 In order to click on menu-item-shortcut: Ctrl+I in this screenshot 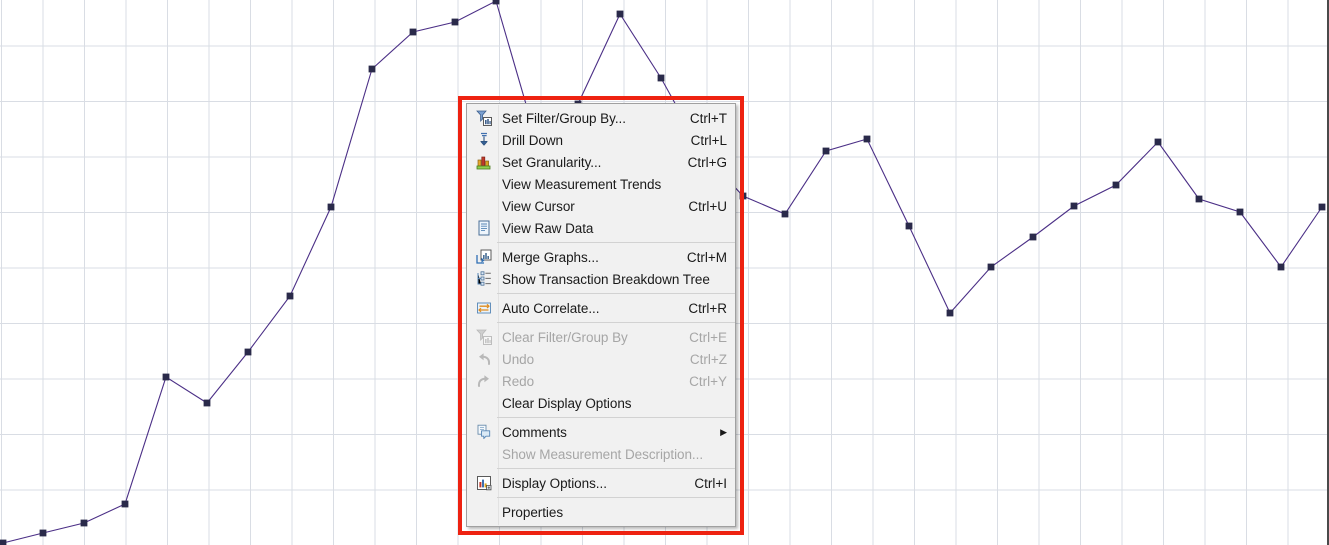, I will do `click(710, 483)`.